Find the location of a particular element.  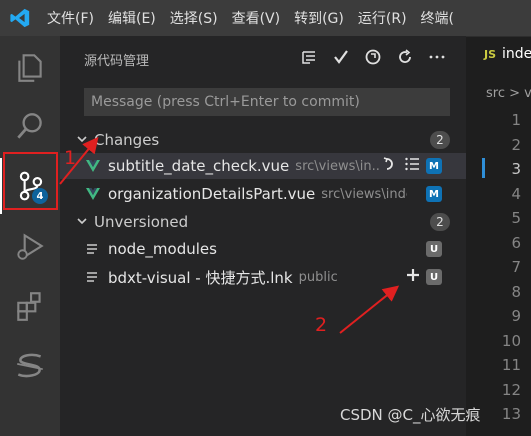

line-number: 6 is located at coordinates (516, 242).